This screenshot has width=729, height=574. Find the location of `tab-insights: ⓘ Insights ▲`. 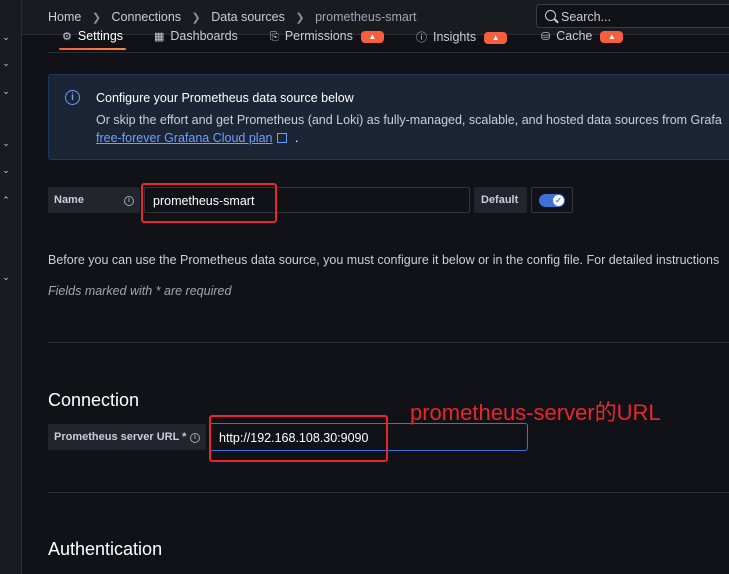

tab-insights: ⓘ Insights ▲ is located at coordinates (462, 37).